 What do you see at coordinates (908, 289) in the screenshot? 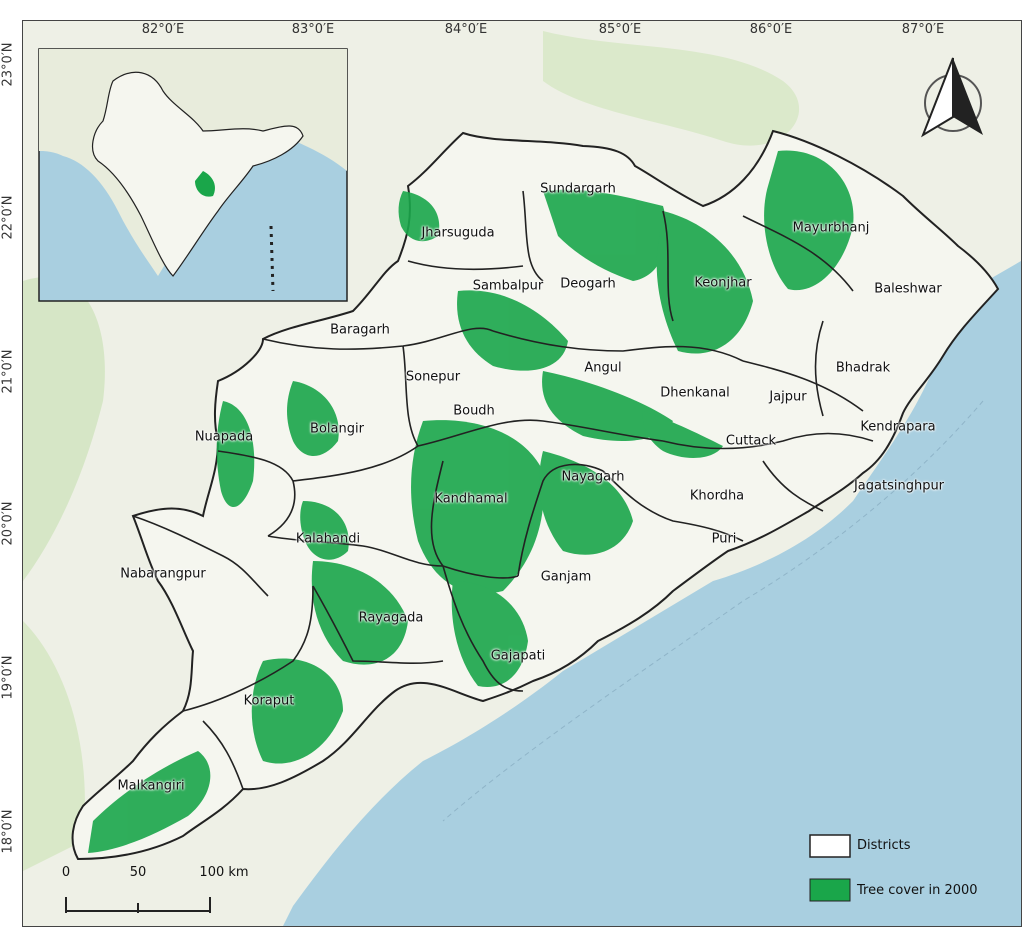
I see `district-label-baleshwar: Baleshwar` at bounding box center [908, 289].